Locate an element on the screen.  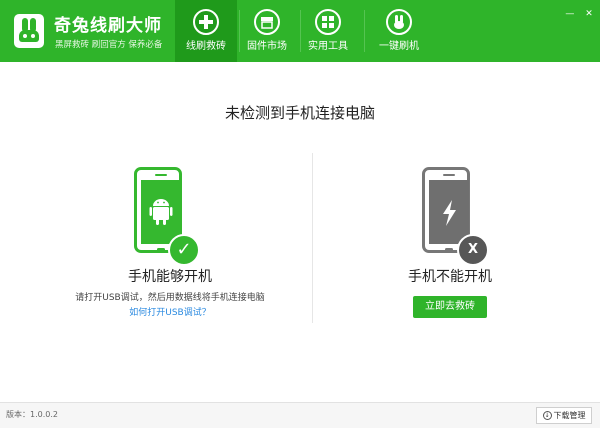
usb-debug-instruction: 请打开USB调试，然后用数据线将手机连接电脑 is located at coordinates (170, 298).